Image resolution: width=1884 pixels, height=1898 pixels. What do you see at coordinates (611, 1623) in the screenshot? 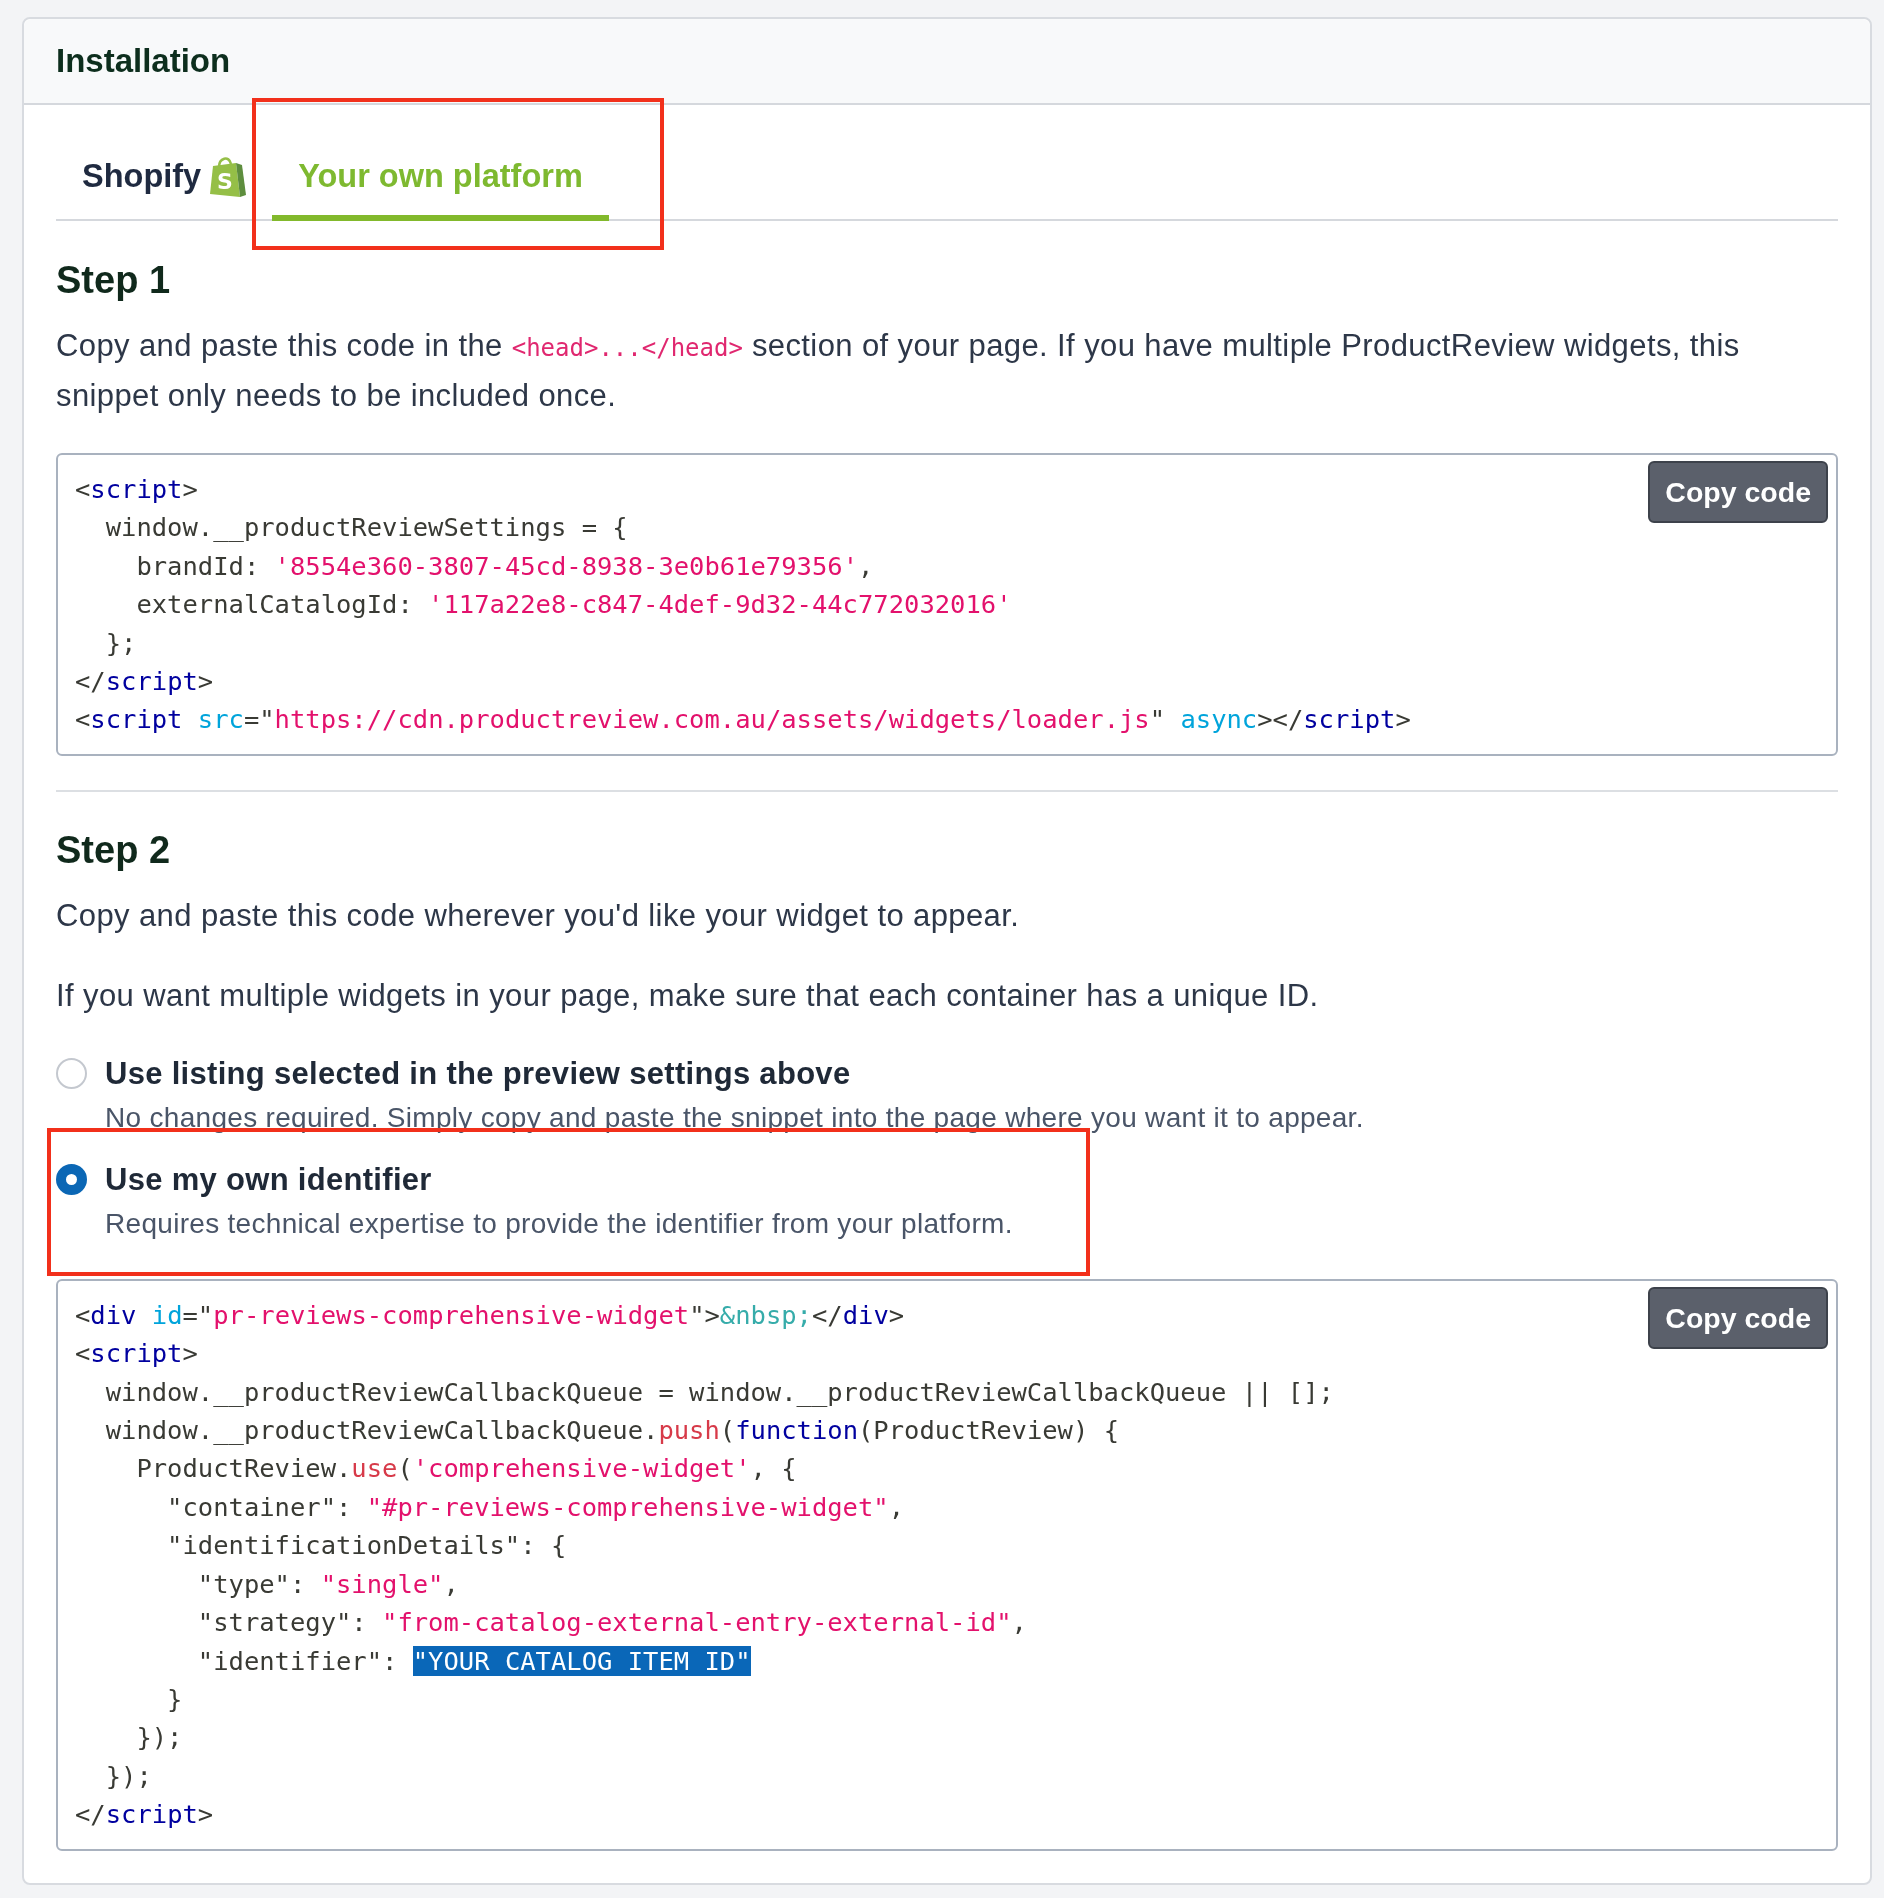
I see `code-line: "strategy": "from-catalog-external-entry-external-id",` at bounding box center [611, 1623].